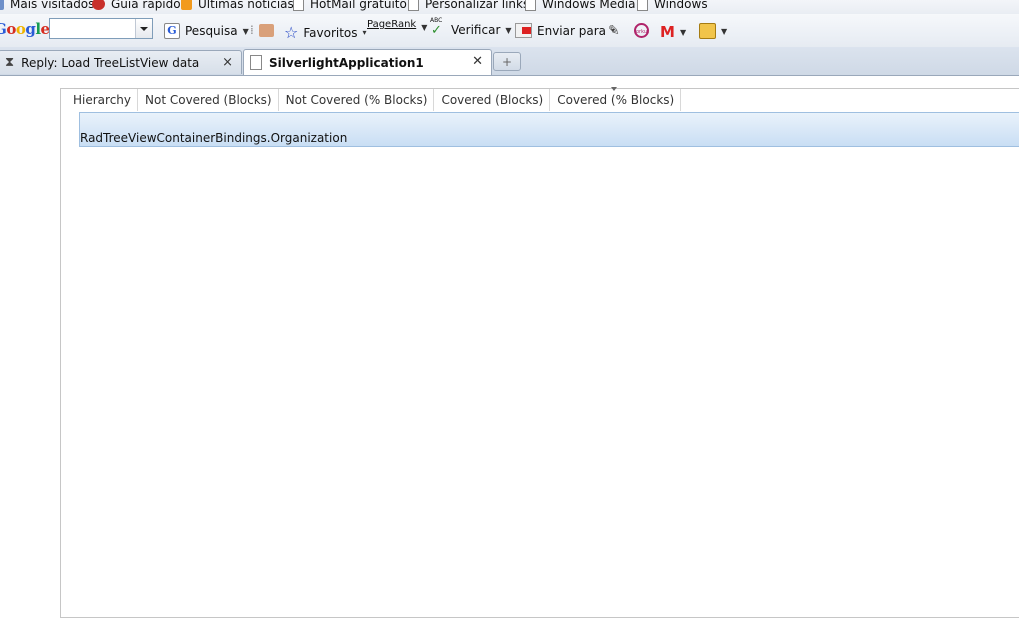 This screenshot has width=1019, height=639. I want to click on pesquisa-button: G Pesquisa ▼, so click(206, 31).